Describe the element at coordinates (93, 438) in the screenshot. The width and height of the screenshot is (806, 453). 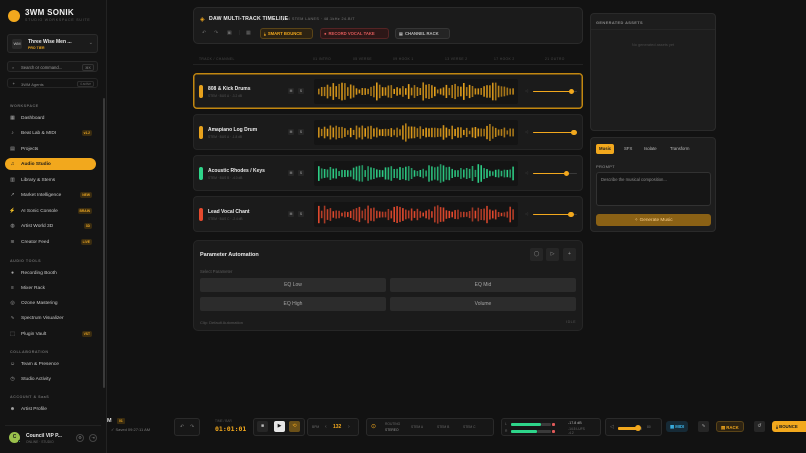
I see `logout-icon: ⇥` at that location.